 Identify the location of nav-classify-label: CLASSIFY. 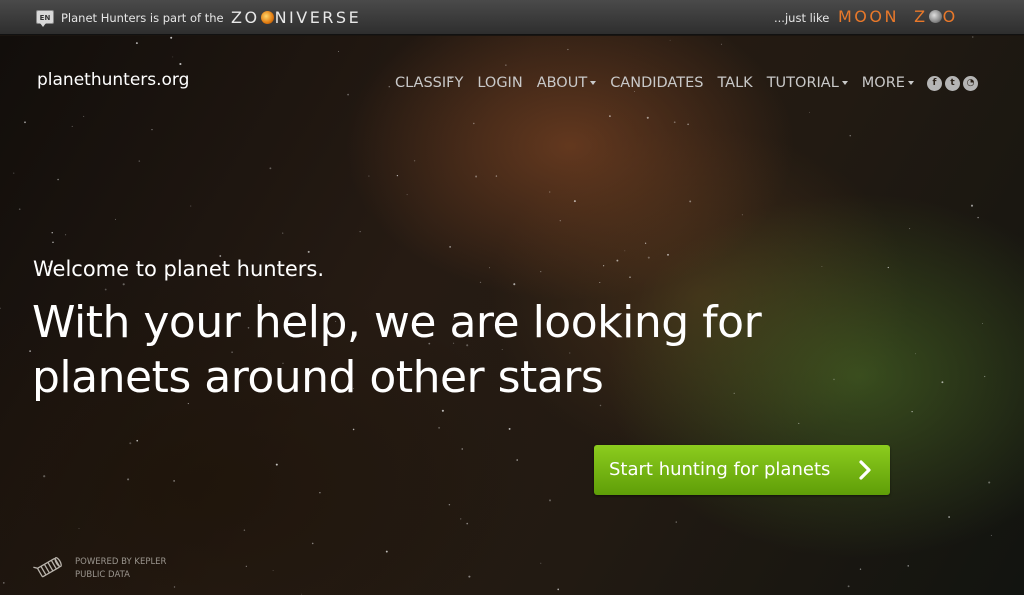
(429, 83).